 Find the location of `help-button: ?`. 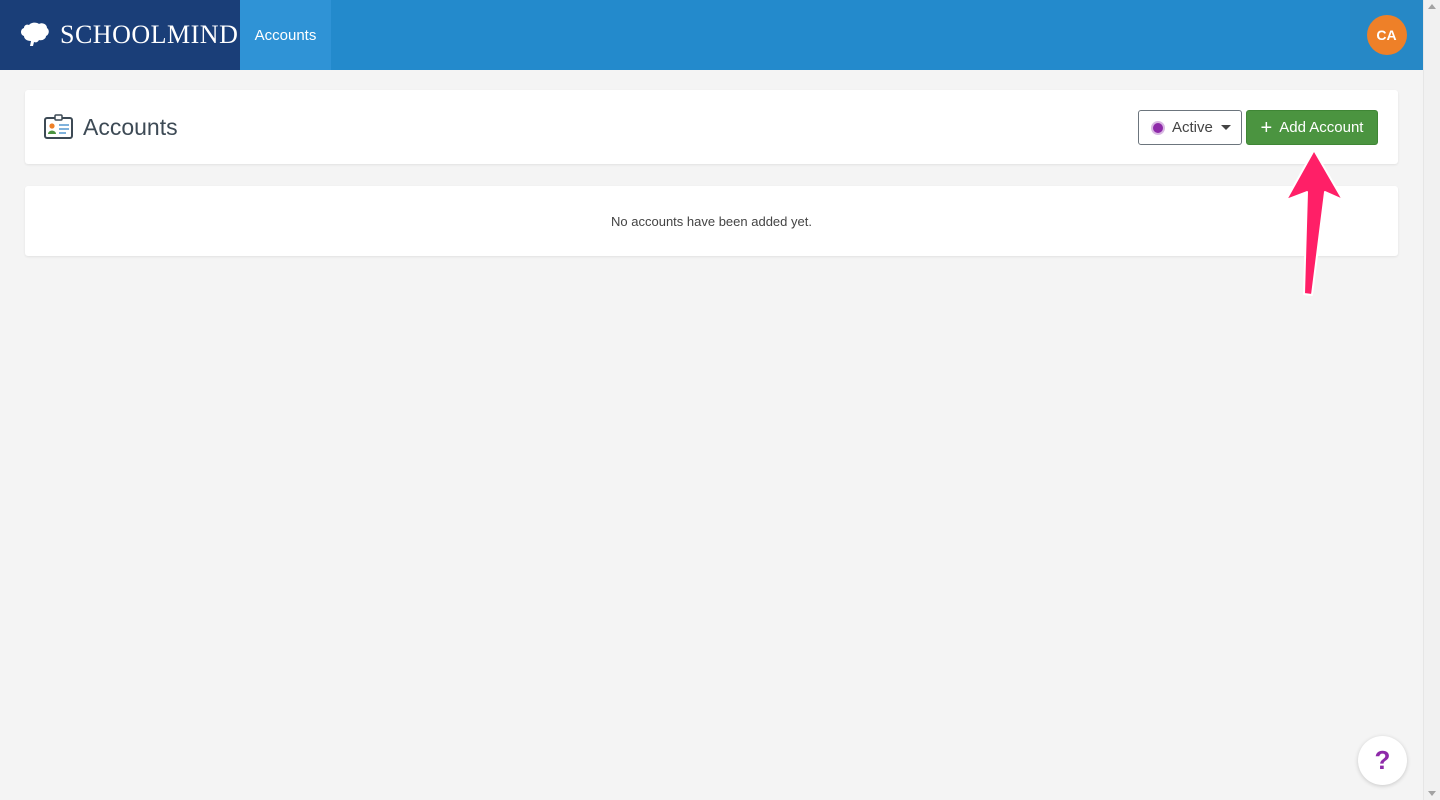

help-button: ? is located at coordinates (1382, 760).